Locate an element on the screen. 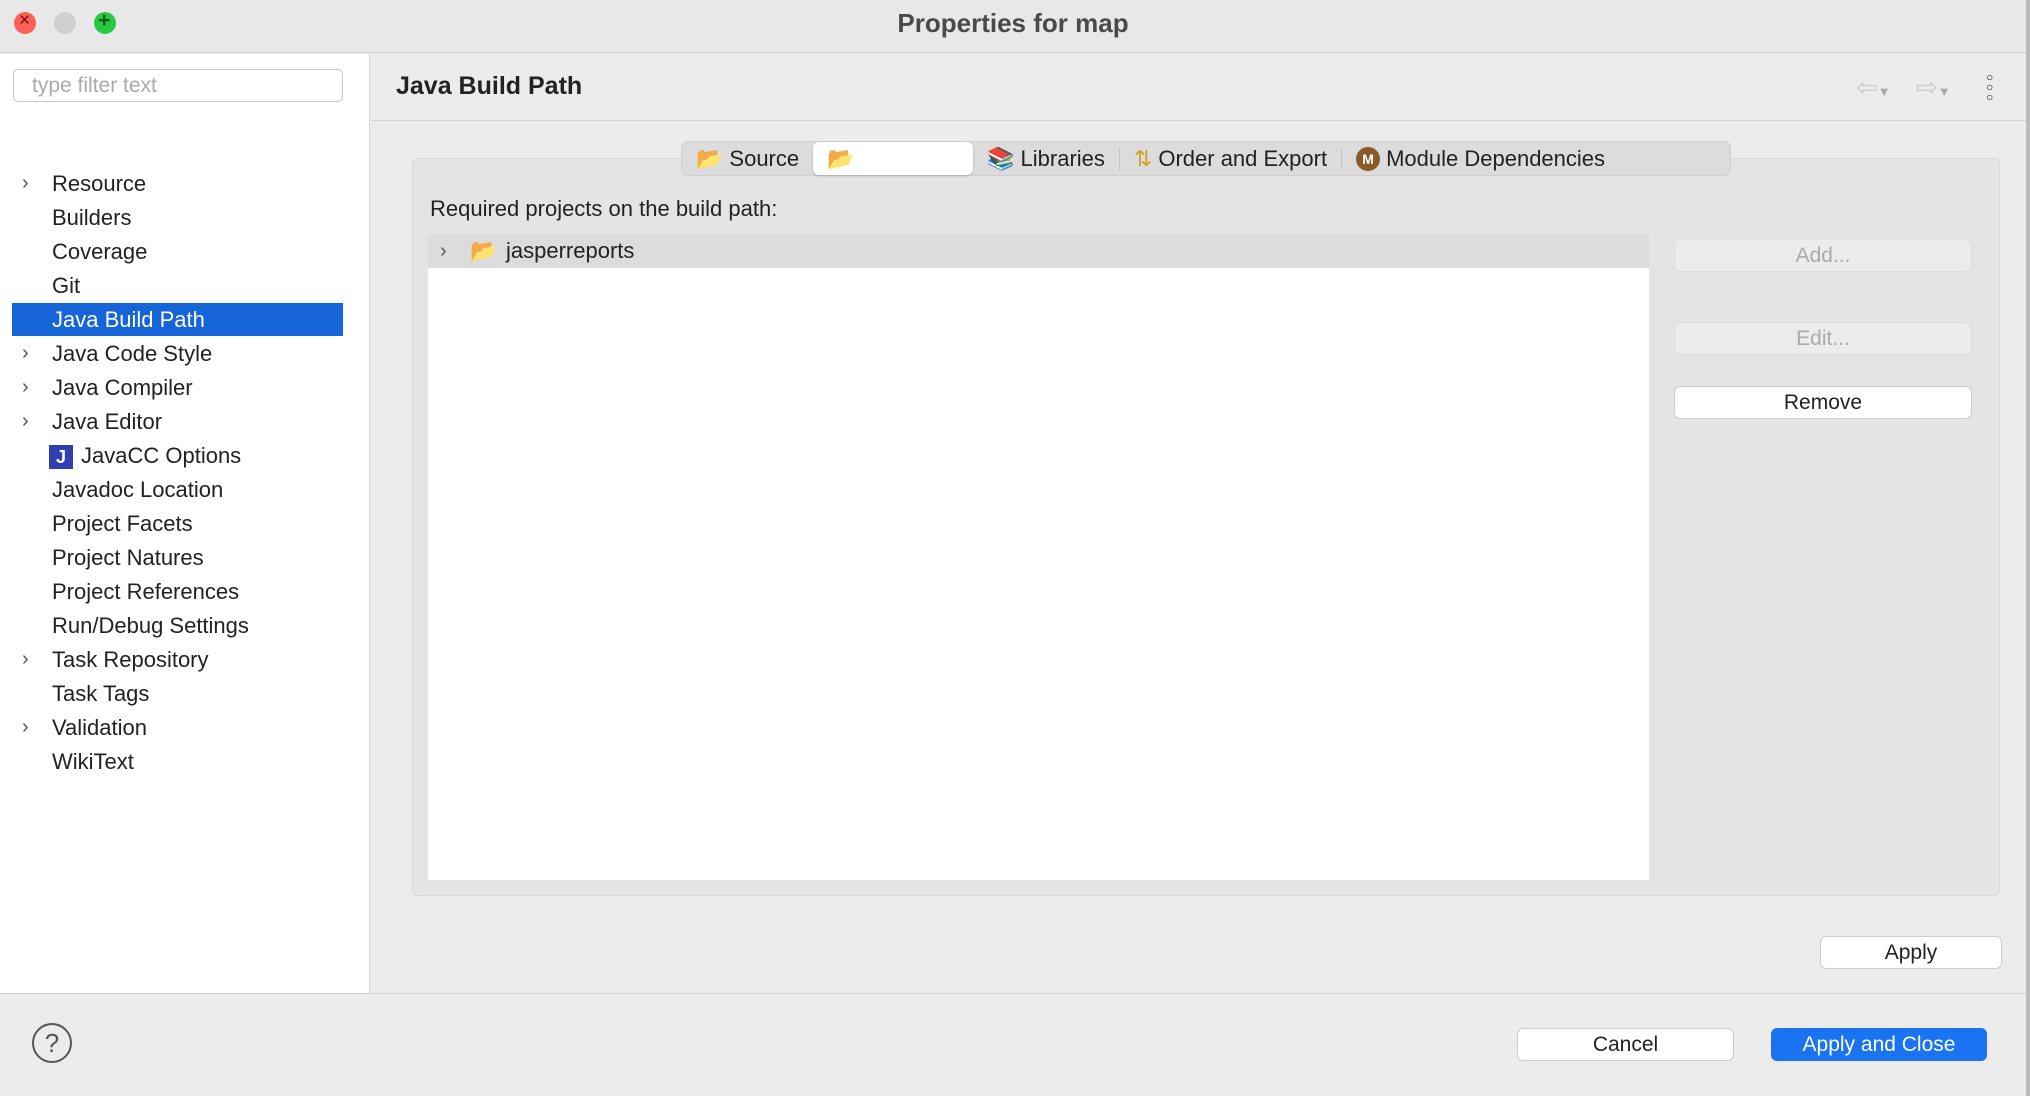  sidebar-item: › Java Editor is located at coordinates (177, 421).